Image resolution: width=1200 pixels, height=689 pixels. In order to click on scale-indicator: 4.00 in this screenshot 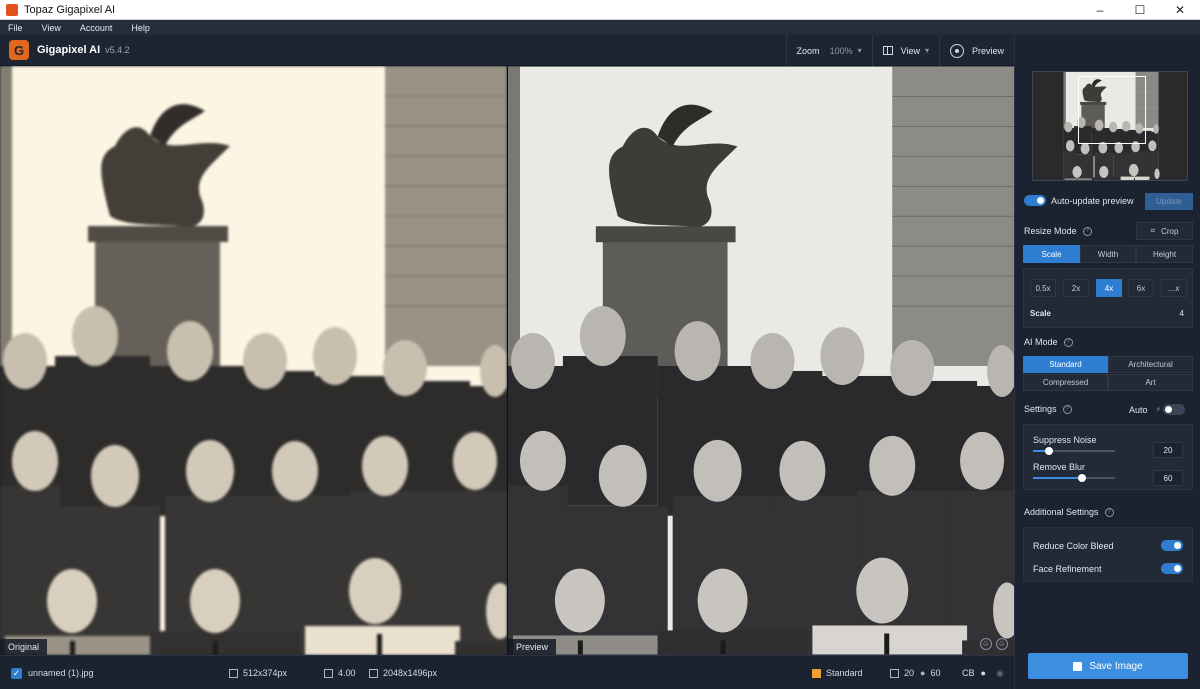, I will do `click(340, 672)`.